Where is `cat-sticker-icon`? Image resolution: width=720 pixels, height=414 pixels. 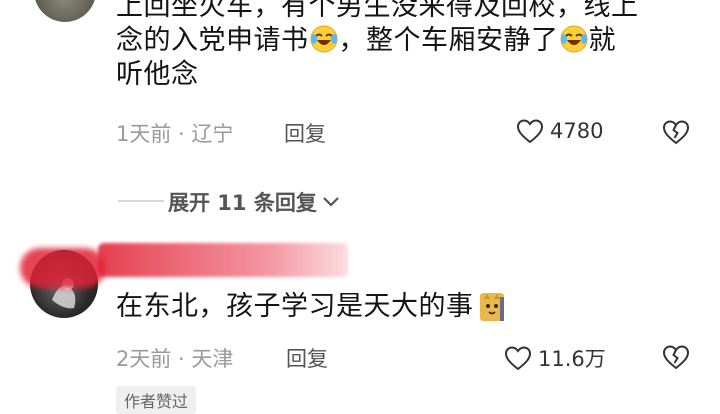
cat-sticker-icon is located at coordinates (492, 307).